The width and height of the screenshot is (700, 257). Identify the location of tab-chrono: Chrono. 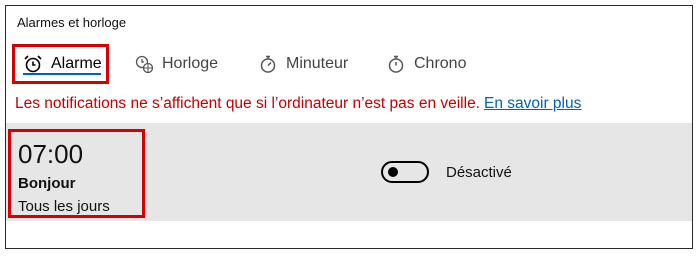
(426, 64).